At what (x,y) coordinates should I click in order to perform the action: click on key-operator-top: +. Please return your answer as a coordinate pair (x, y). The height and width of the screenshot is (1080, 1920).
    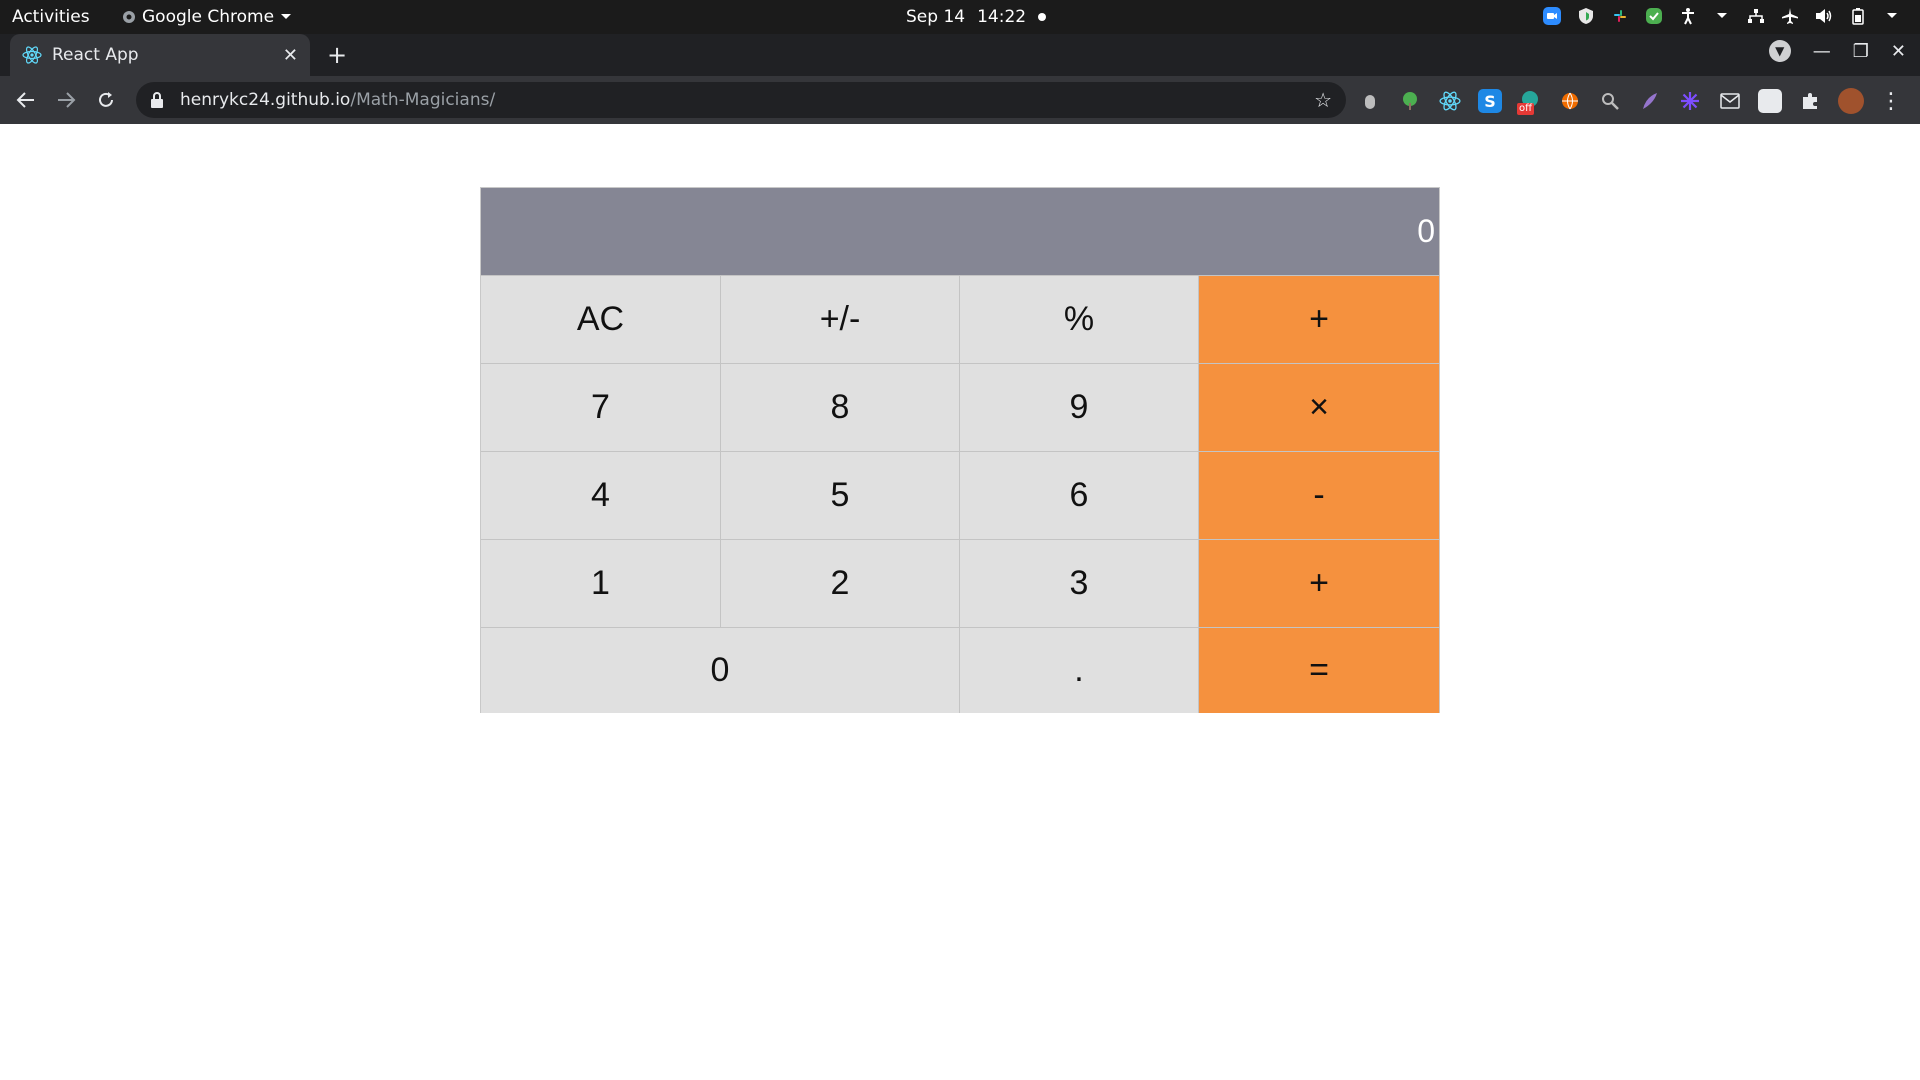
    Looking at the image, I should click on (1319, 319).